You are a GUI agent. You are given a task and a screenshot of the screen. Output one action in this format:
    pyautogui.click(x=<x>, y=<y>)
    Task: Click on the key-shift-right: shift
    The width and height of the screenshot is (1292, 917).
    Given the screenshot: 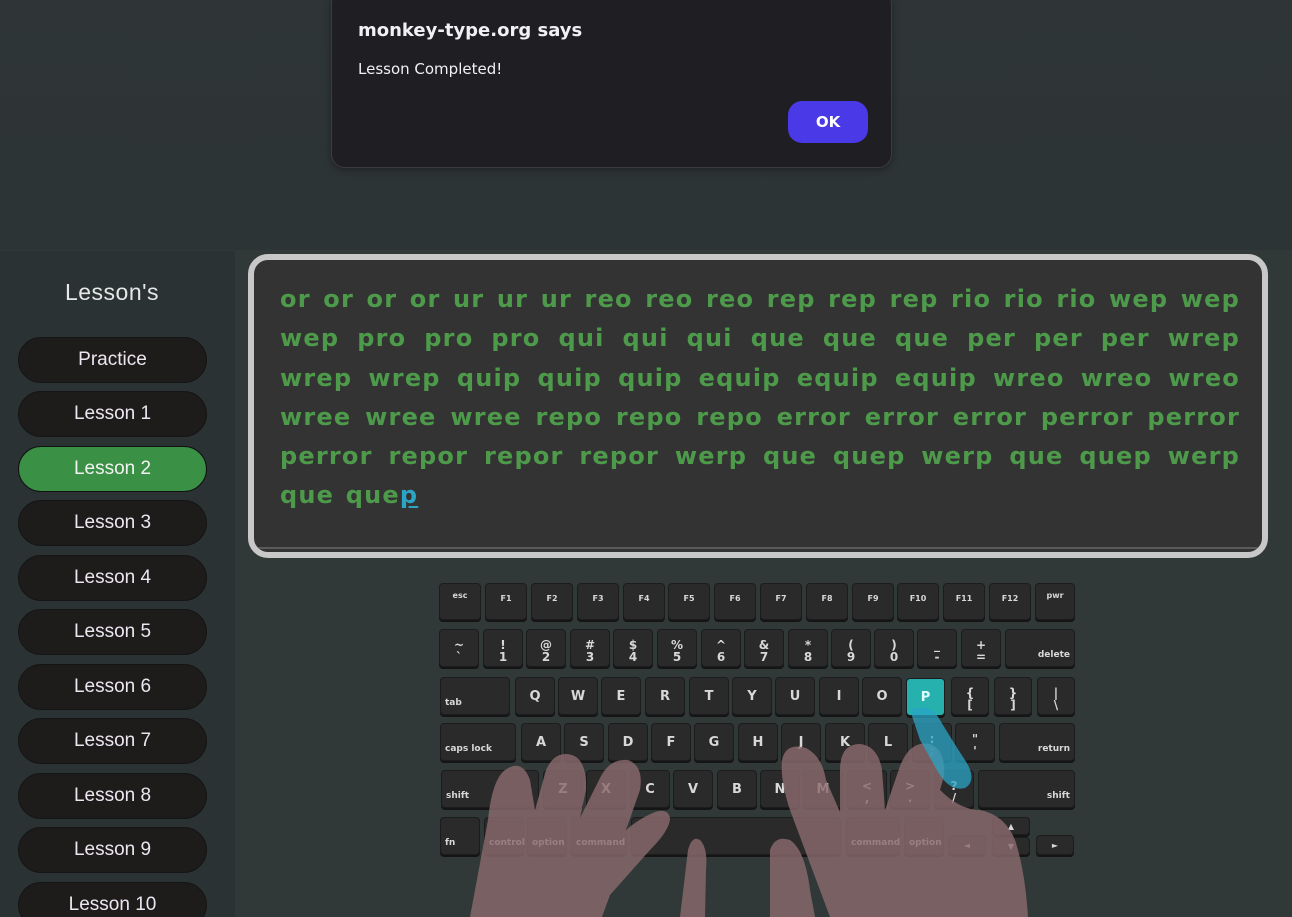 What is the action you would take?
    pyautogui.click(x=1026, y=789)
    